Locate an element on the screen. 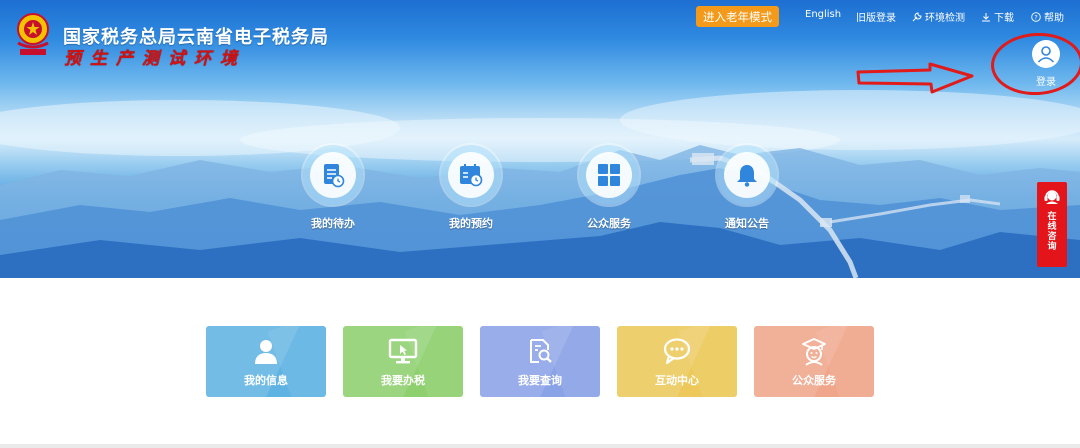 The image size is (1080, 448). elder-mode-button: 进入老年模式 is located at coordinates (737, 16).